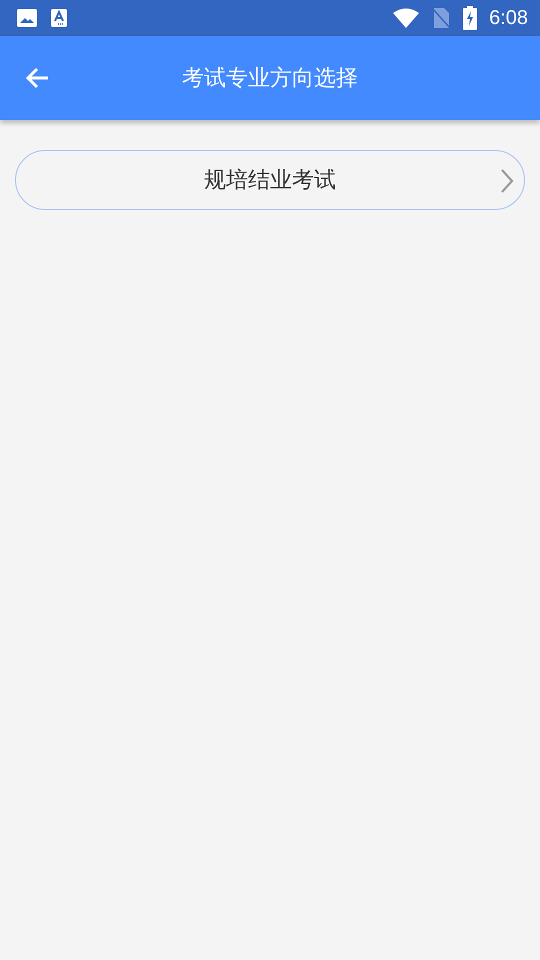 This screenshot has height=960, width=540. I want to click on wifi-icon, so click(406, 18).